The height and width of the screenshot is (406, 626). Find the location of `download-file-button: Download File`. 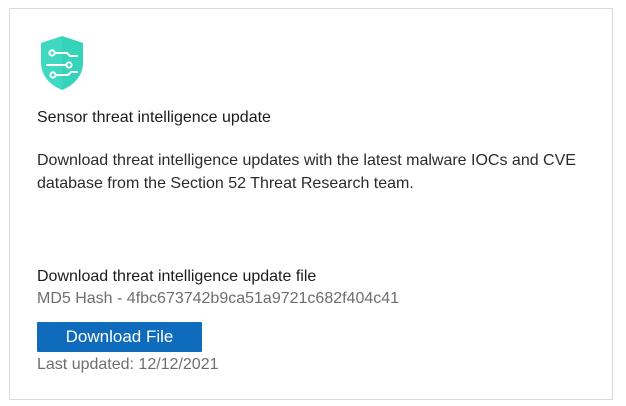

download-file-button: Download File is located at coordinates (119, 337).